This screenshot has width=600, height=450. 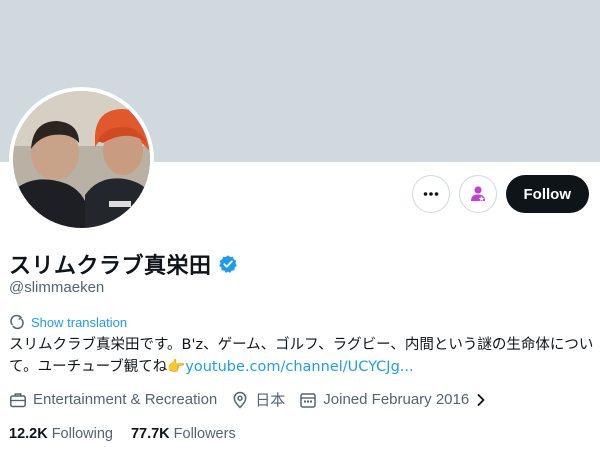 What do you see at coordinates (79, 322) in the screenshot?
I see `show-translation-label: Show translation` at bounding box center [79, 322].